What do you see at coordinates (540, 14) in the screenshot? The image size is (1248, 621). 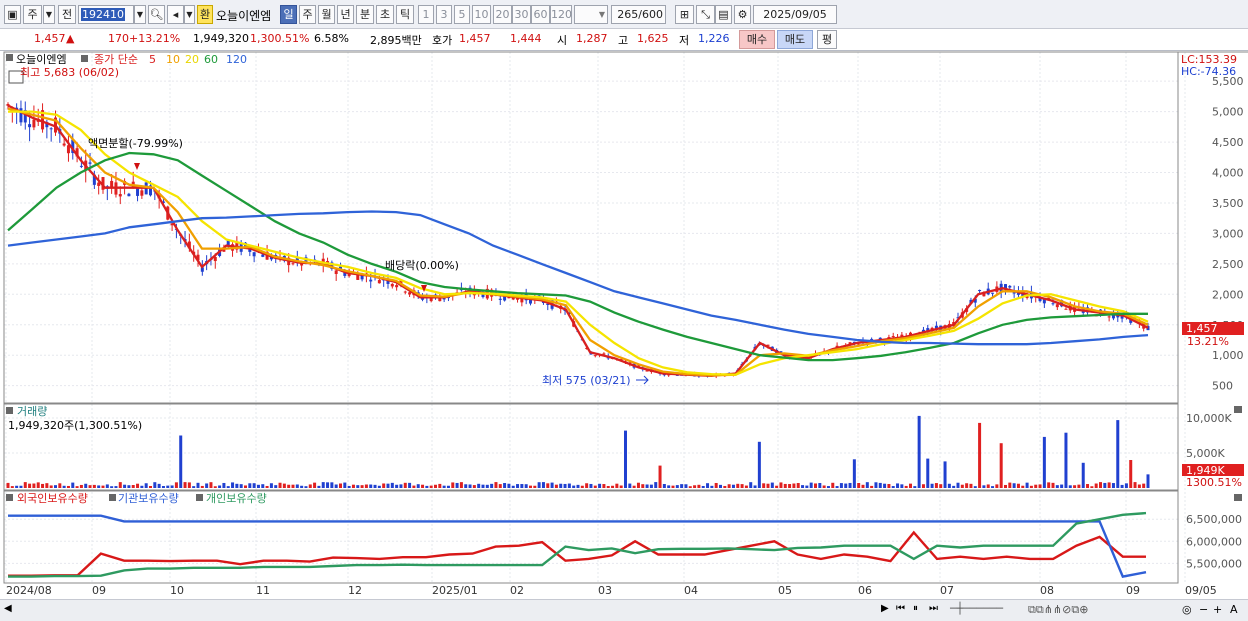 I see `interval-60: 60` at bounding box center [540, 14].